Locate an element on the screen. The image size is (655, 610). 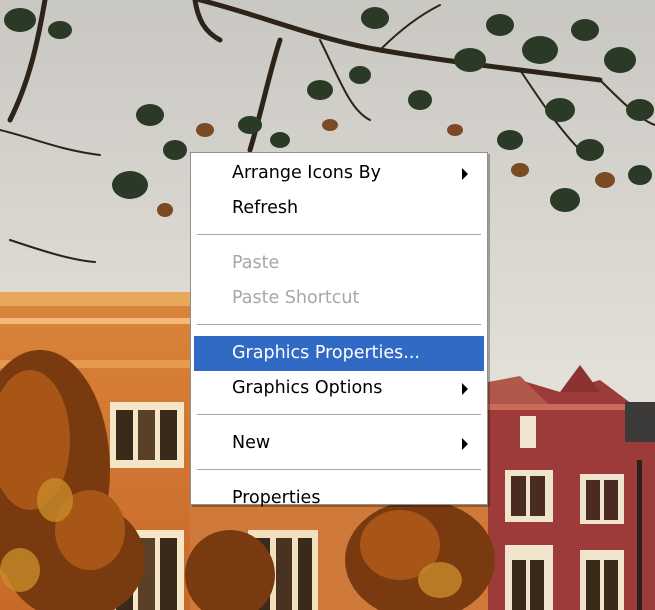
menu-item-label: Refresh is located at coordinates (265, 208).